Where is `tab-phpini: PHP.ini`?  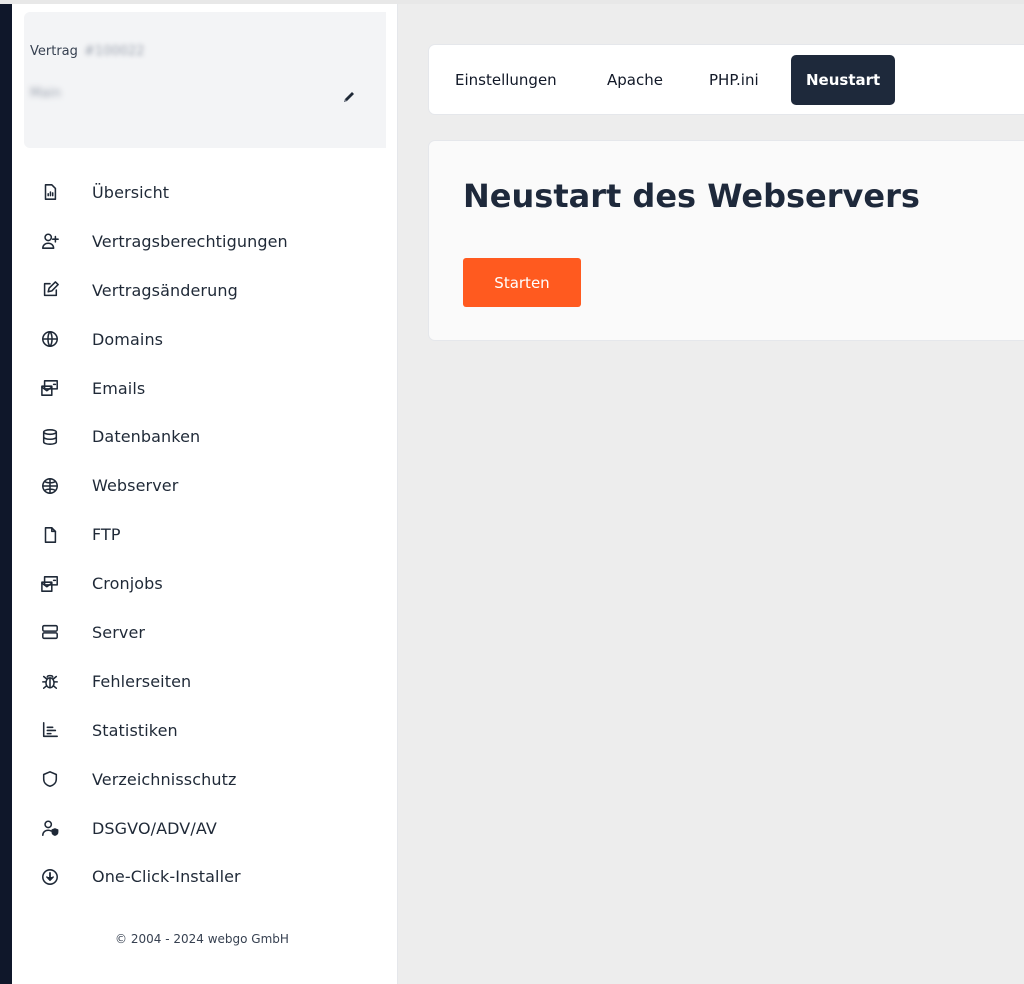 tab-phpini: PHP.ini is located at coordinates (734, 80).